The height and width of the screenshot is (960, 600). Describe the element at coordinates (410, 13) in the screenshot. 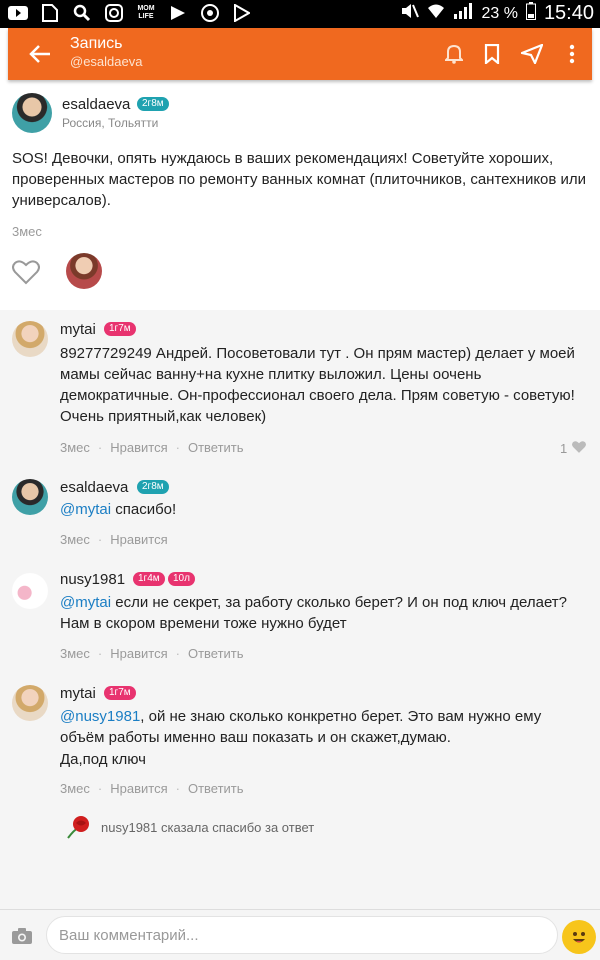

I see `mute-icon` at that location.